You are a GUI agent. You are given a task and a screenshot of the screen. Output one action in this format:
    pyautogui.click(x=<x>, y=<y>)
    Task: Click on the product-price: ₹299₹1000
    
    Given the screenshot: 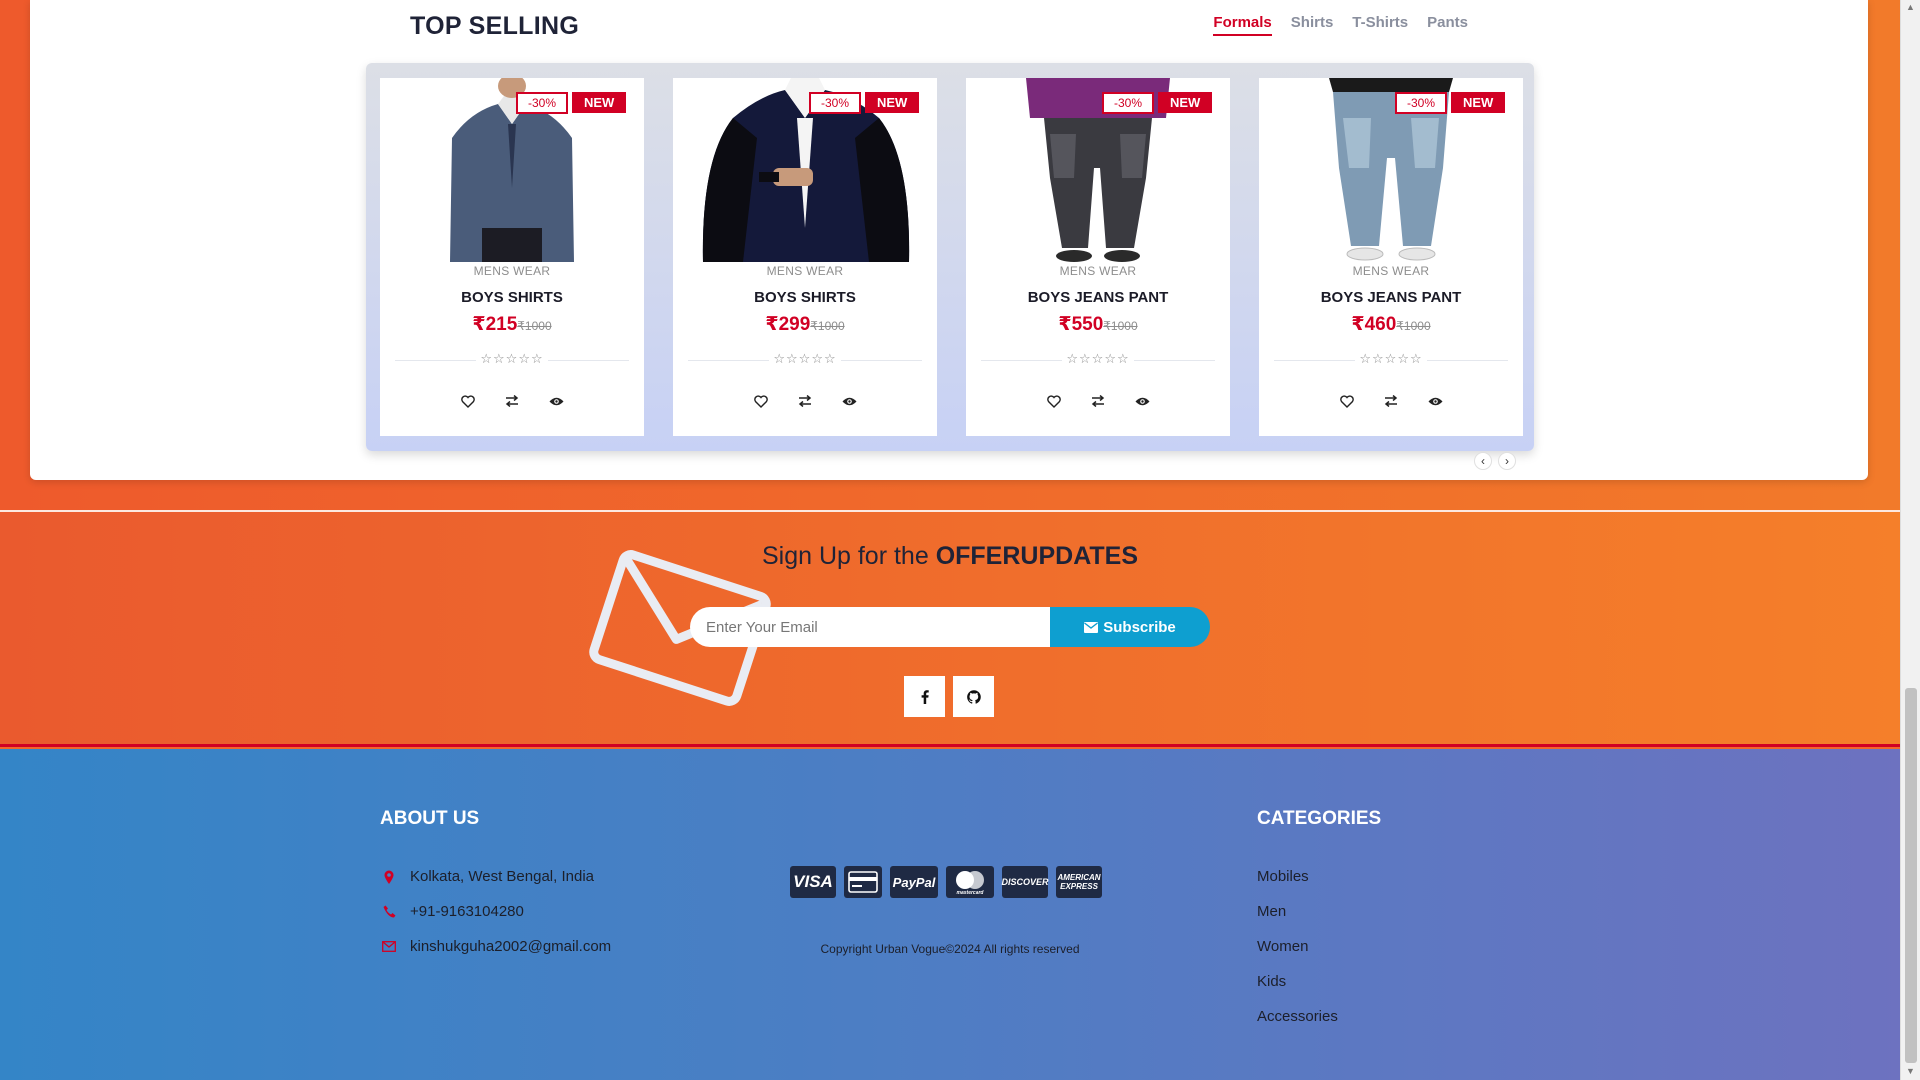 What is the action you would take?
    pyautogui.click(x=805, y=324)
    